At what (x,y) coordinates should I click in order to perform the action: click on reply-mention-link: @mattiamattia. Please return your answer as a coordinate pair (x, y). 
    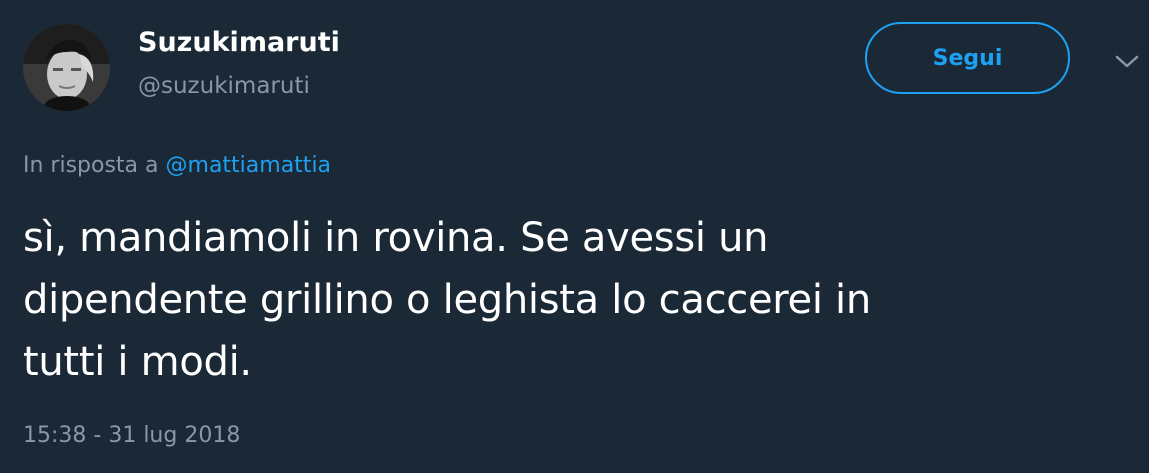
    Looking at the image, I should click on (249, 165).